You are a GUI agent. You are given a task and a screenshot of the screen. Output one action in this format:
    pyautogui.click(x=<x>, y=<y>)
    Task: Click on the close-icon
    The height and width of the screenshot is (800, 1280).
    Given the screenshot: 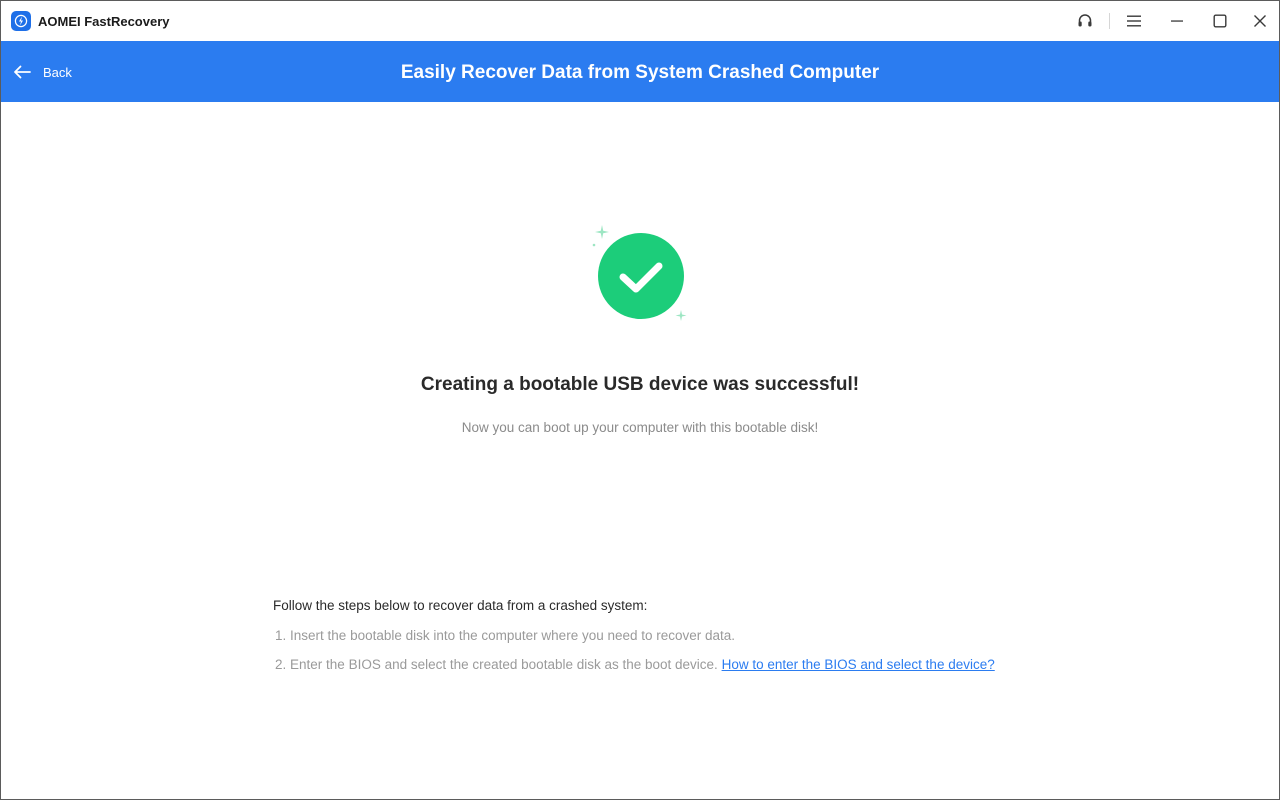 What is the action you would take?
    pyautogui.click(x=1260, y=21)
    